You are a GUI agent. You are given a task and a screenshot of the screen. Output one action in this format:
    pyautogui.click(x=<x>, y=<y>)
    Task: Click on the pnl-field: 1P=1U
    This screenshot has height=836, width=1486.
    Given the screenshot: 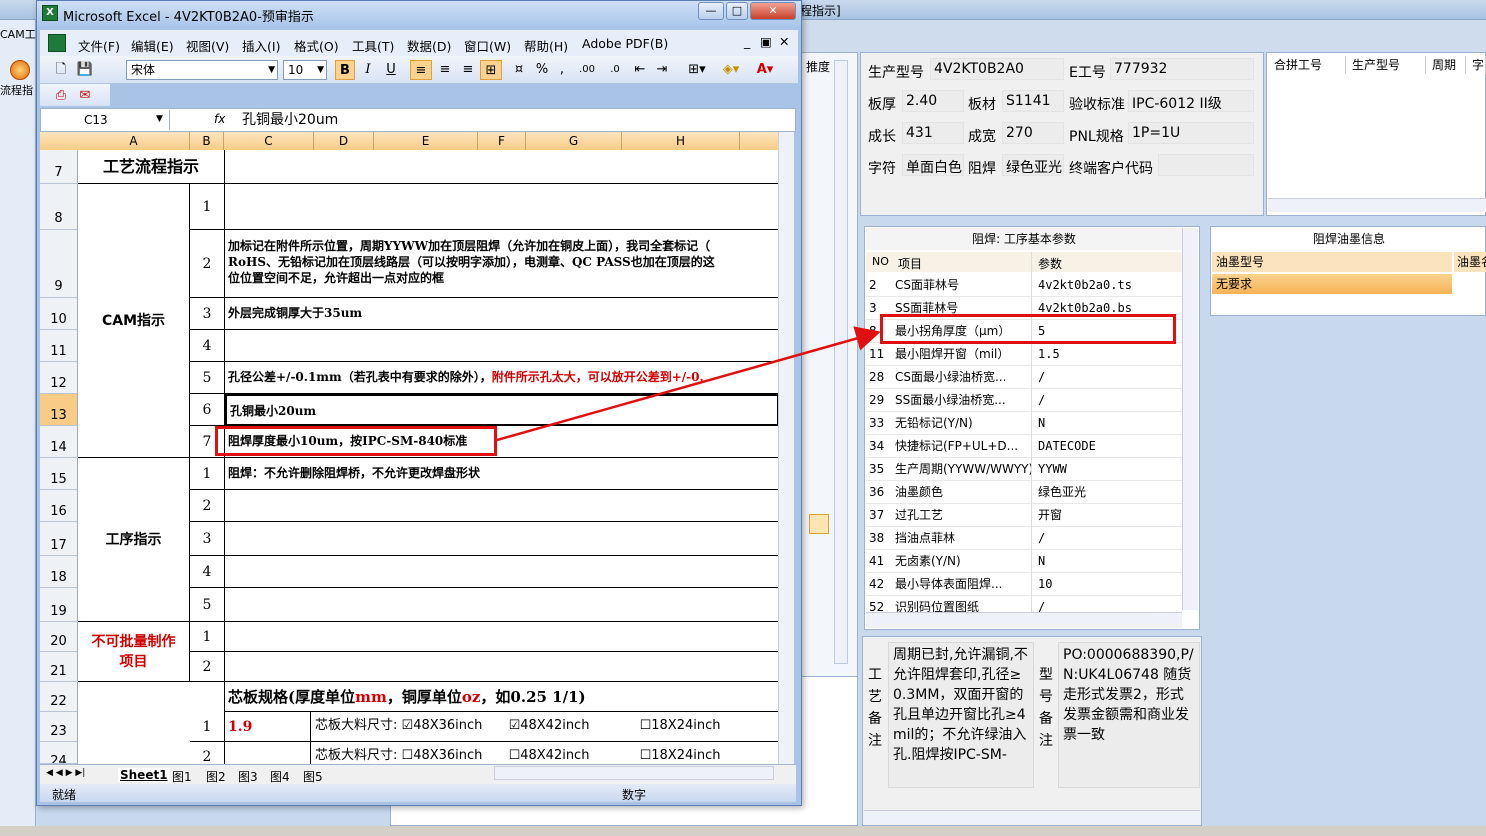 What is the action you would take?
    pyautogui.click(x=1191, y=133)
    